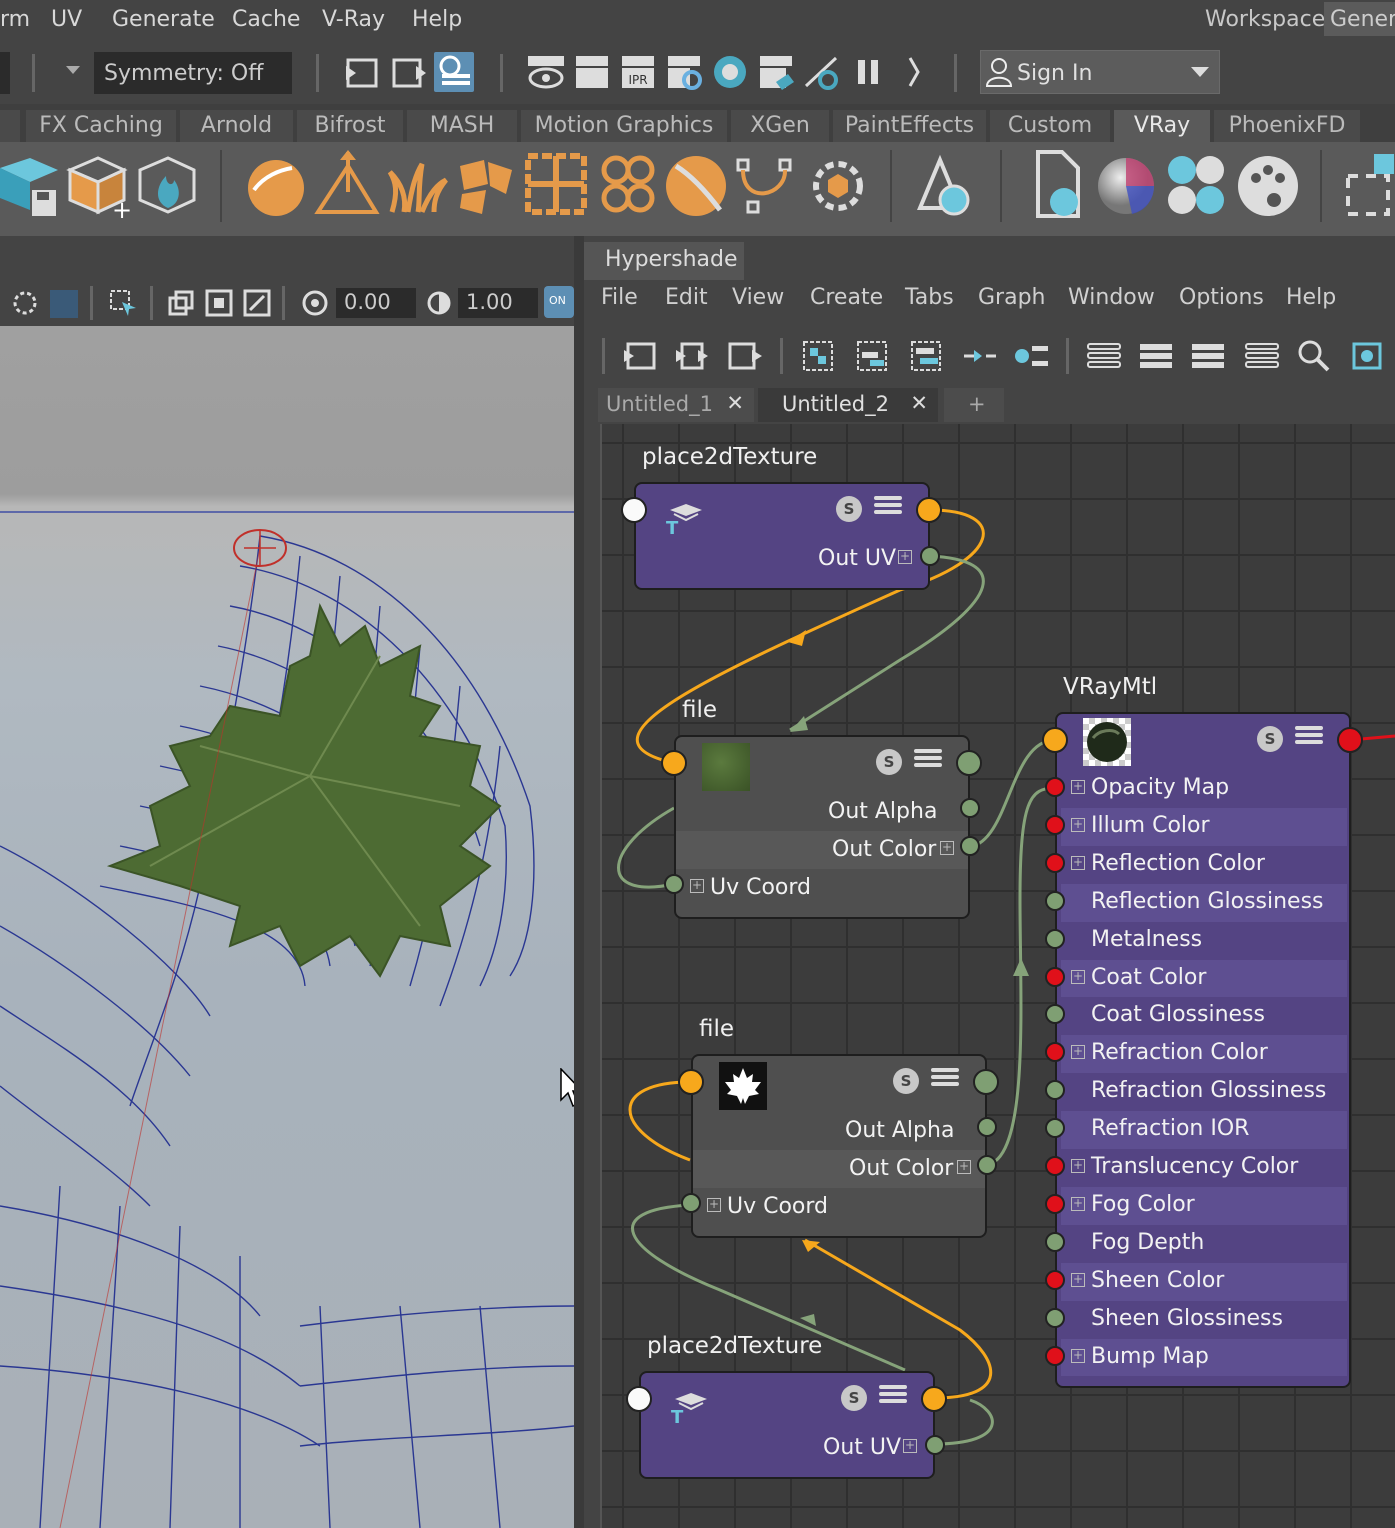  What do you see at coordinates (15, 19) in the screenshot?
I see `menu-transform: rm` at bounding box center [15, 19].